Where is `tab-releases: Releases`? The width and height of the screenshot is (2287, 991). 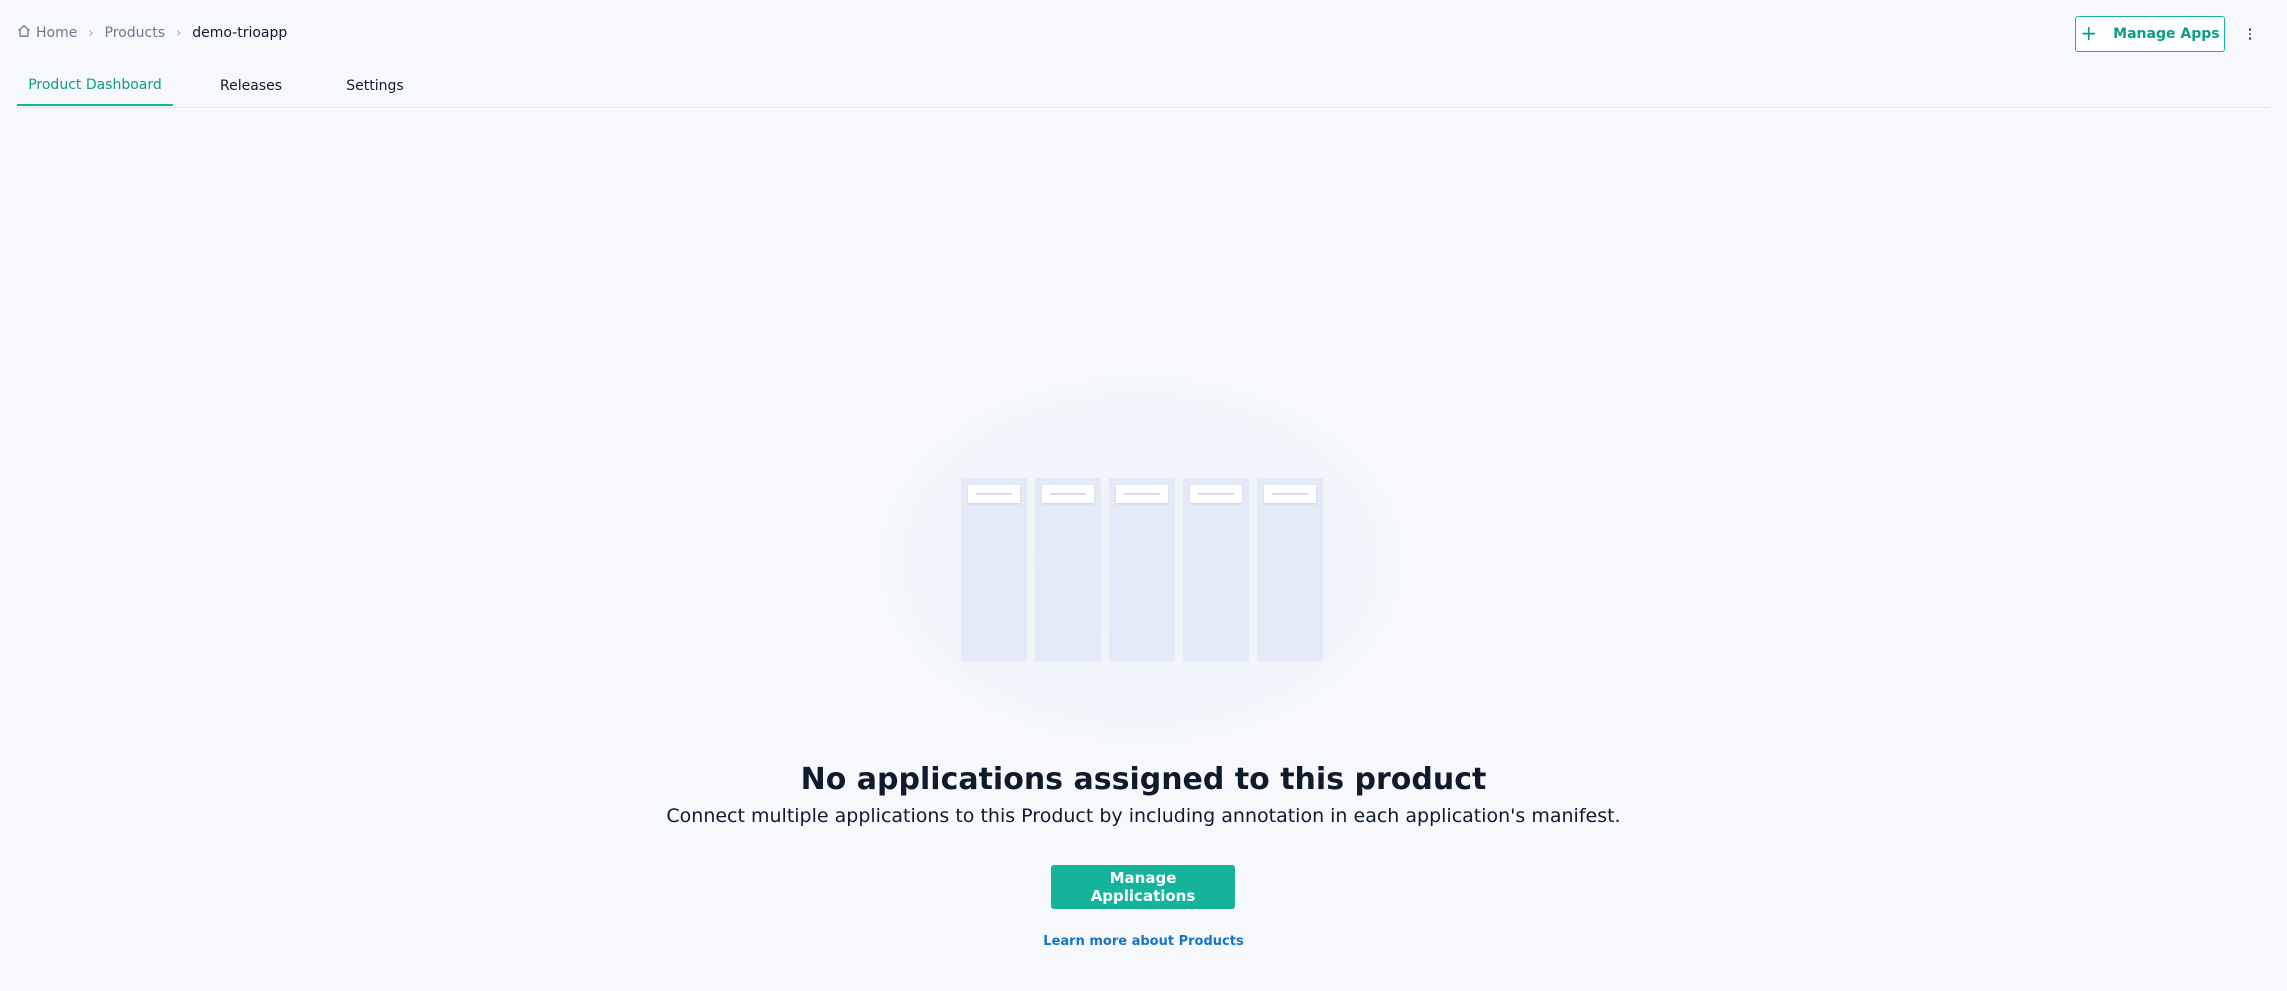 tab-releases: Releases is located at coordinates (251, 86).